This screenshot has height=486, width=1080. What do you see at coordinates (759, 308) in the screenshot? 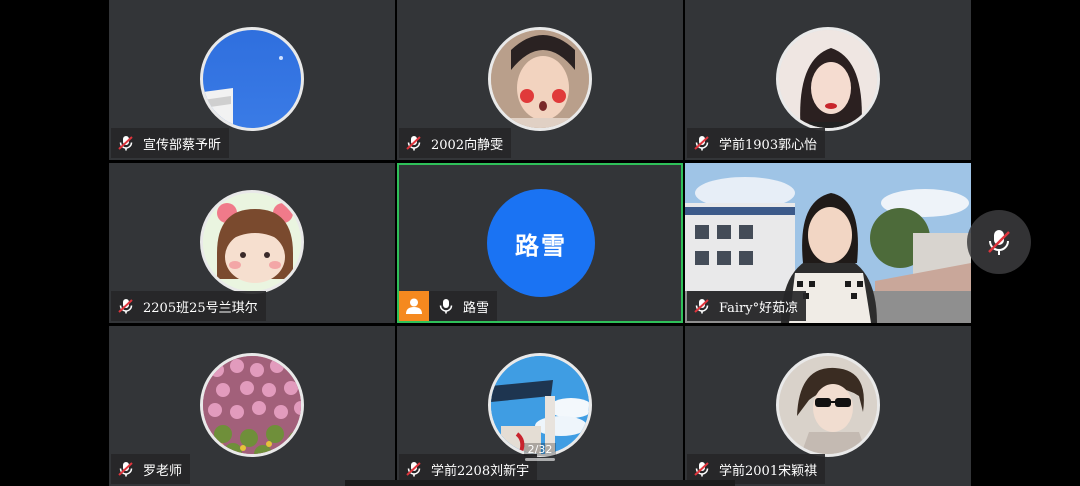
I see `participant-name: Fairy°好茹凉` at bounding box center [759, 308].